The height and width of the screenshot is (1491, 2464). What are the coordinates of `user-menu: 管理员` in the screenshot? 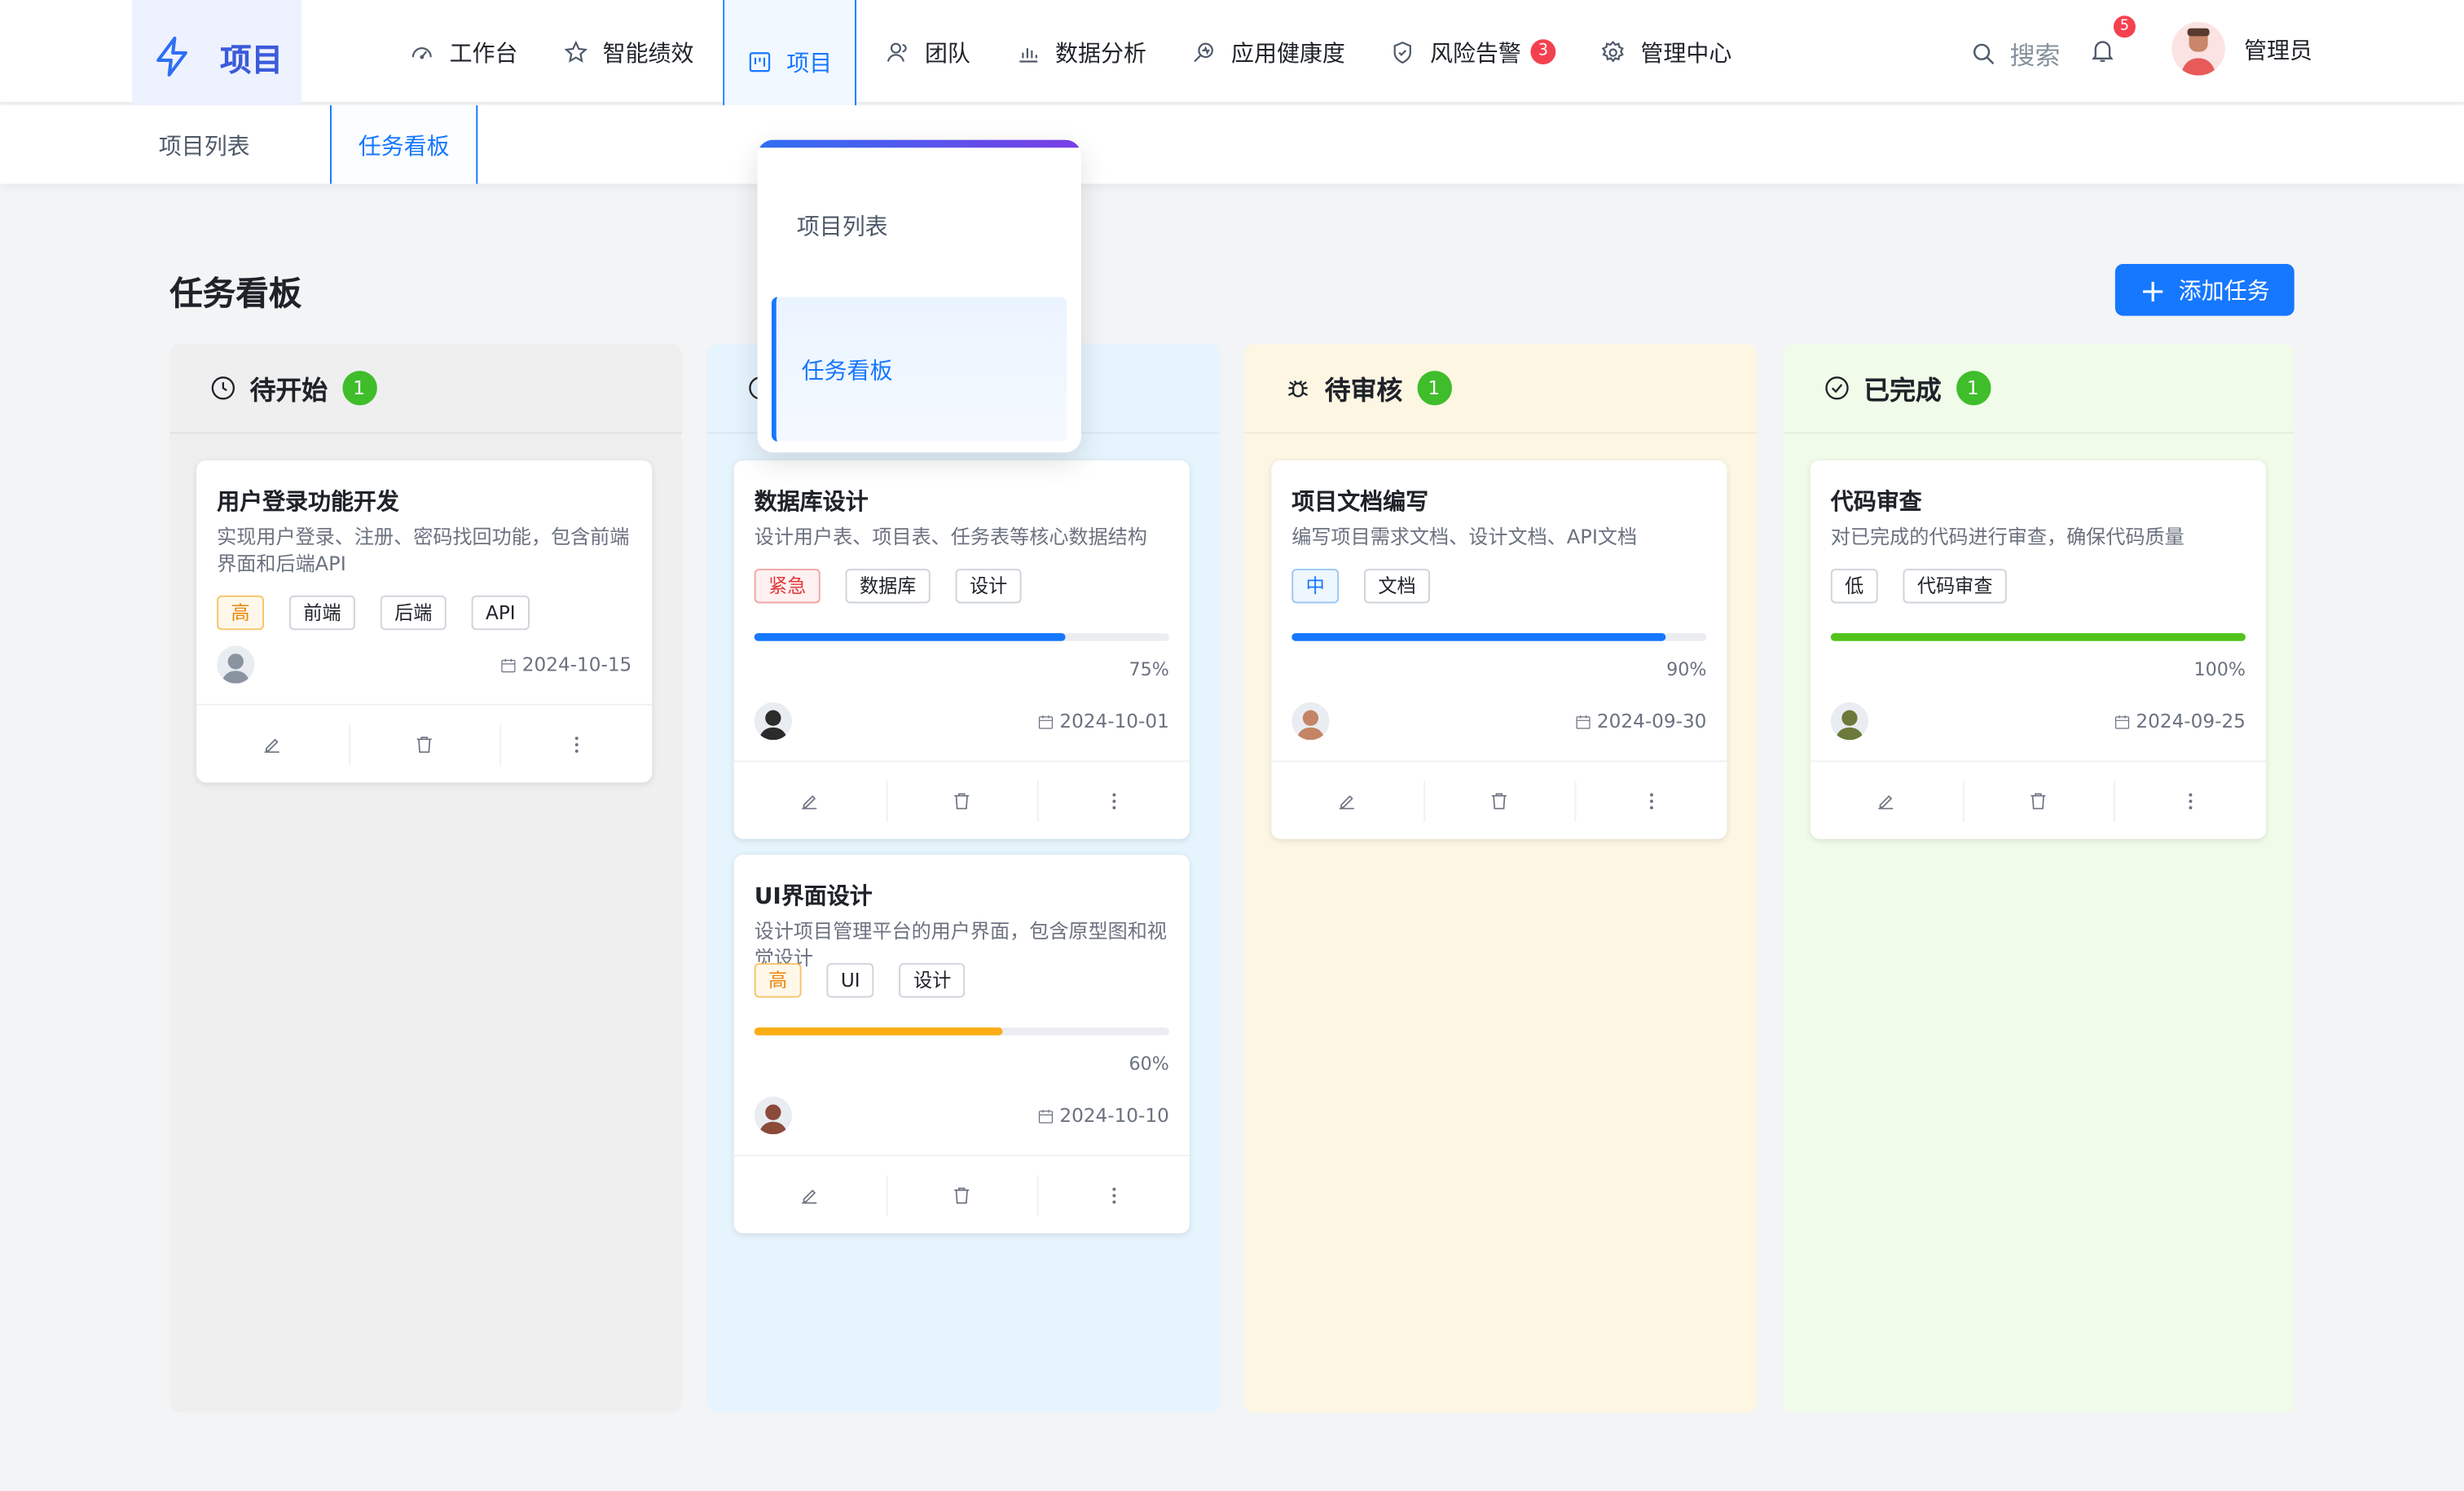 It's located at (2241, 48).